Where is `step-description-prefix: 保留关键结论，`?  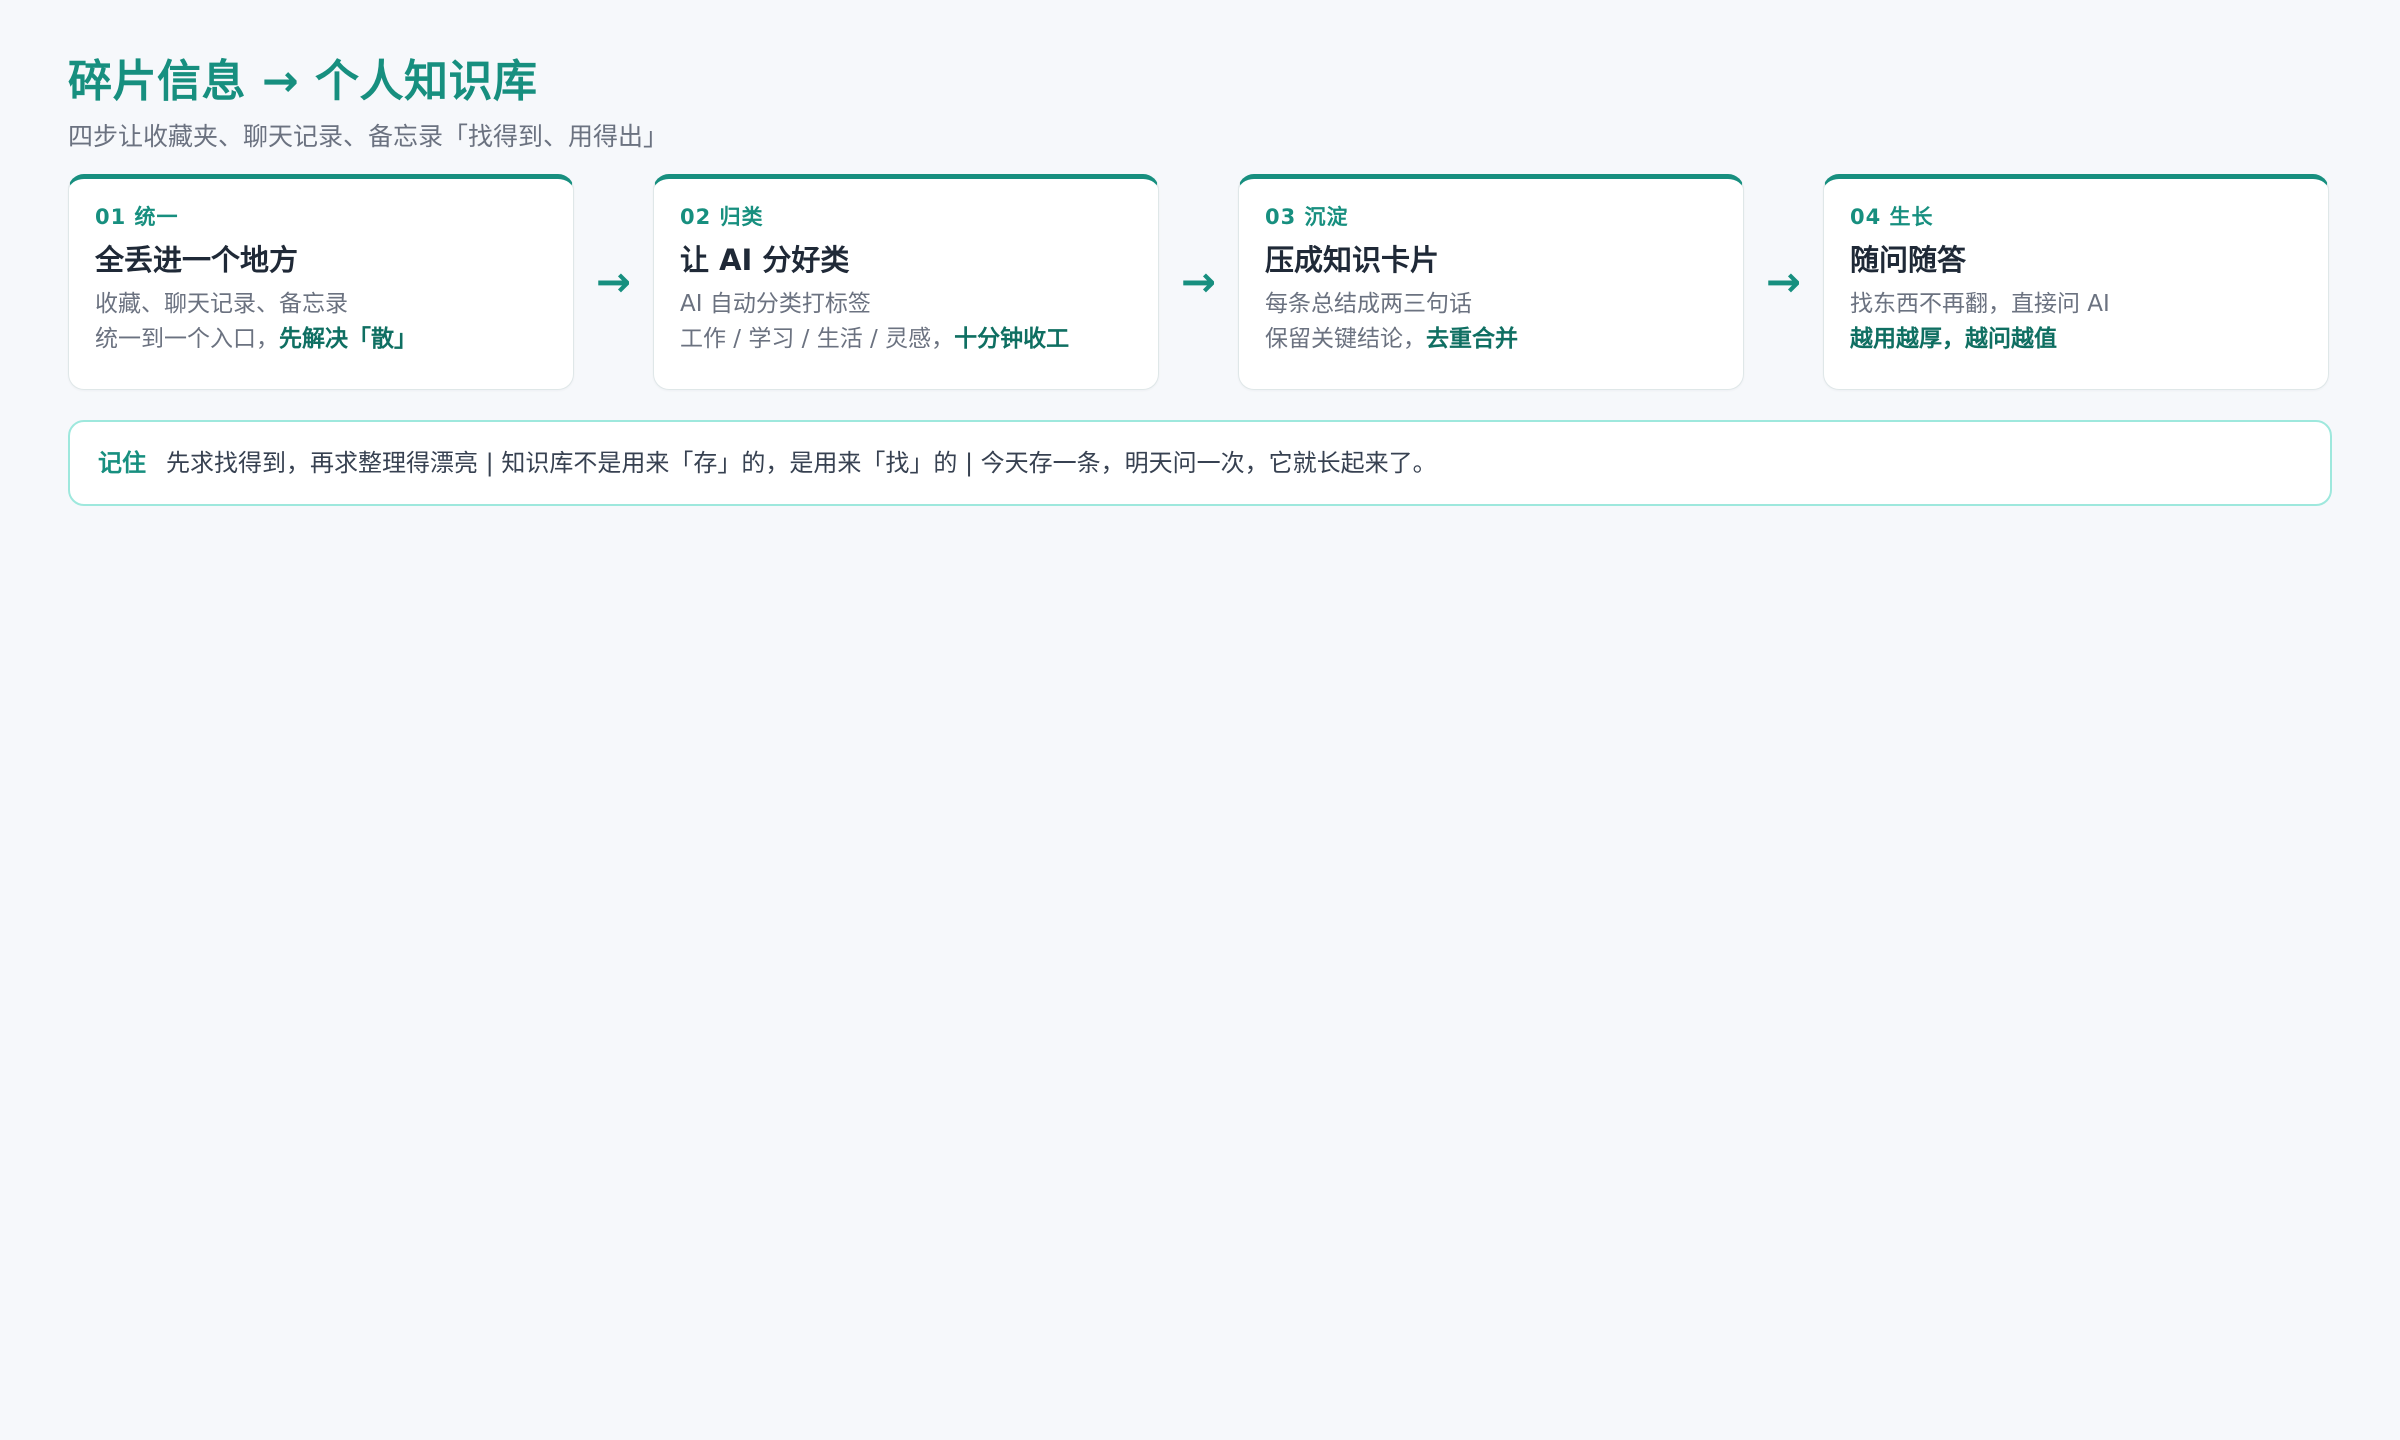
step-description-prefix: 保留关键结论， is located at coordinates (1345, 339).